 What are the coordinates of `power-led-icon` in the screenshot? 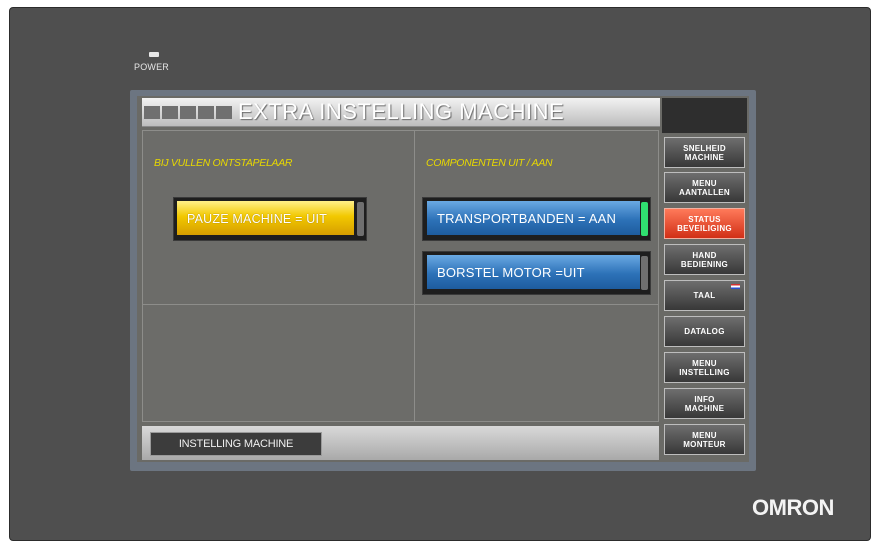 It's located at (154, 54).